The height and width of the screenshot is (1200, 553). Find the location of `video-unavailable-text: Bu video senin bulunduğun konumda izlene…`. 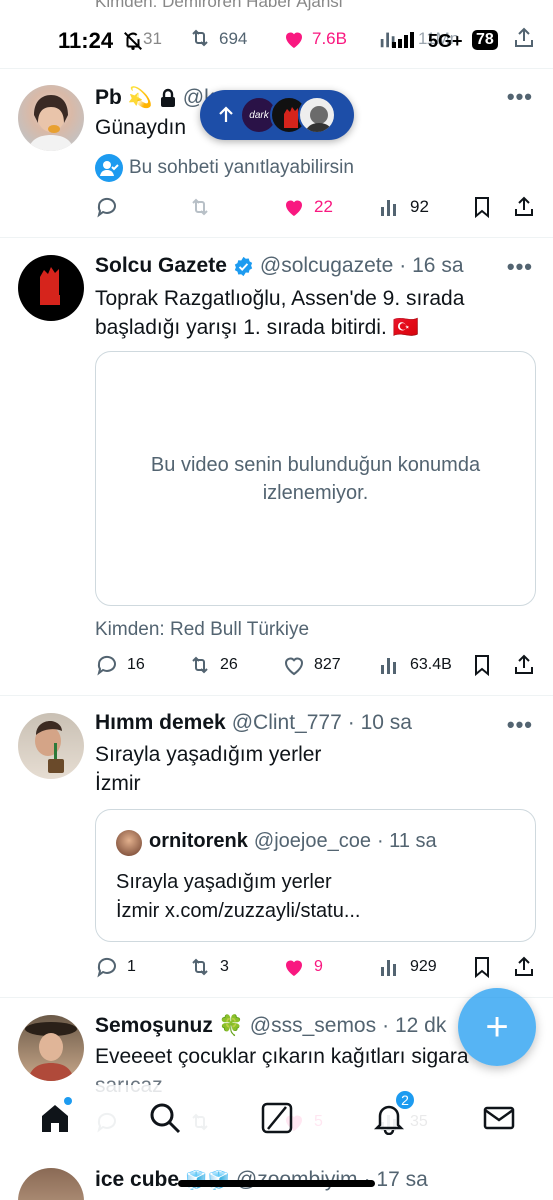

video-unavailable-text: Bu video senin bulunduğun konumda izlene… is located at coordinates (315, 478).